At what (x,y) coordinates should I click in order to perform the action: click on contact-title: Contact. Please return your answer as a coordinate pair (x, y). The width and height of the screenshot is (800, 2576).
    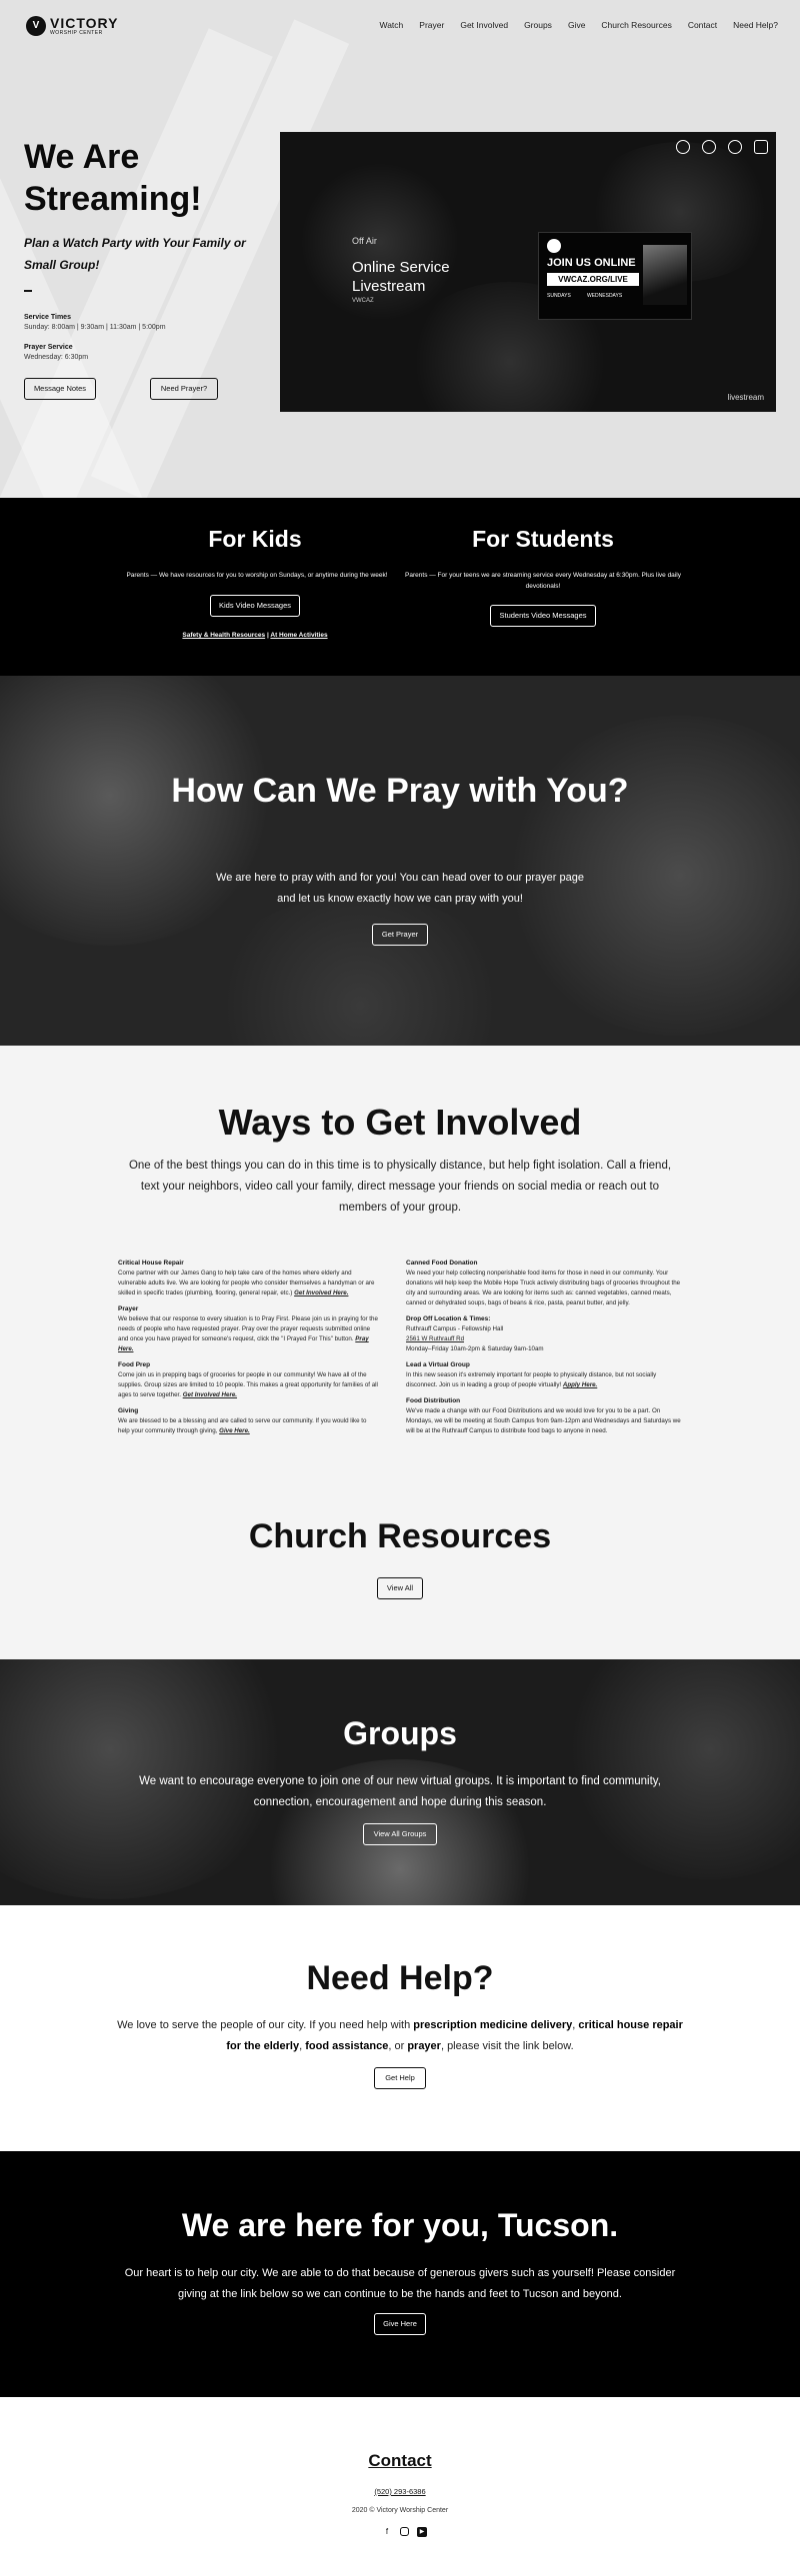
    Looking at the image, I should click on (400, 2460).